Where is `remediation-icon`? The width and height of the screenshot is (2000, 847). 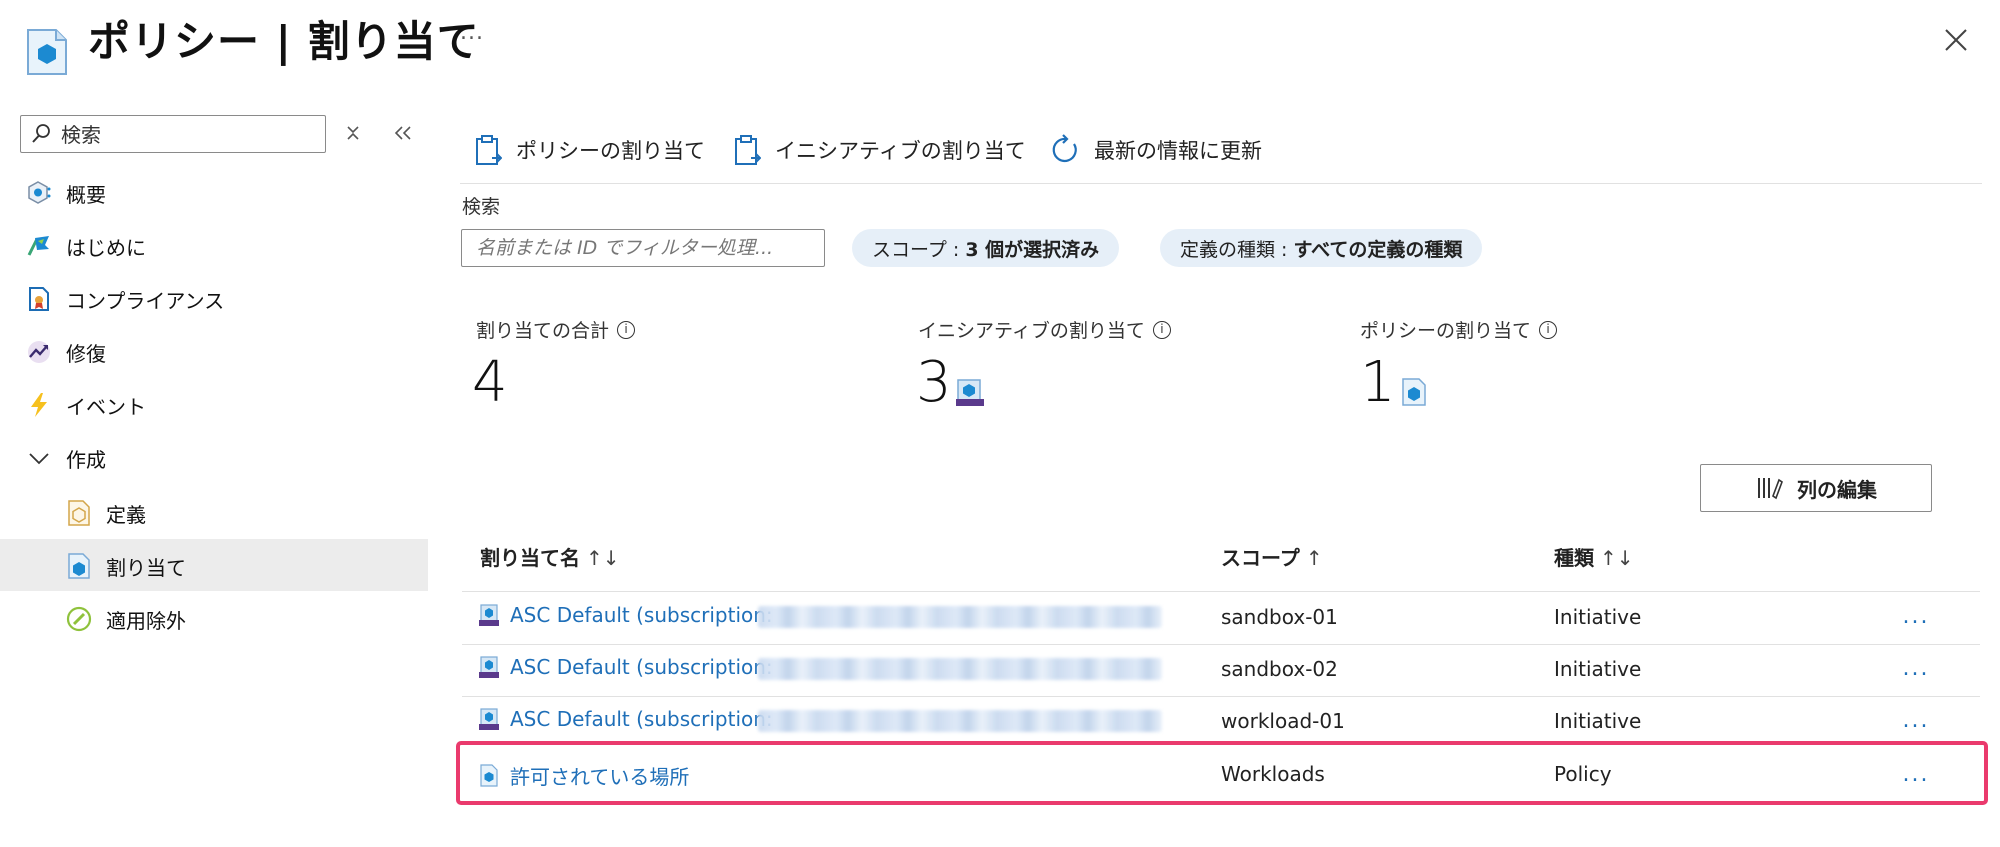 remediation-icon is located at coordinates (39, 352).